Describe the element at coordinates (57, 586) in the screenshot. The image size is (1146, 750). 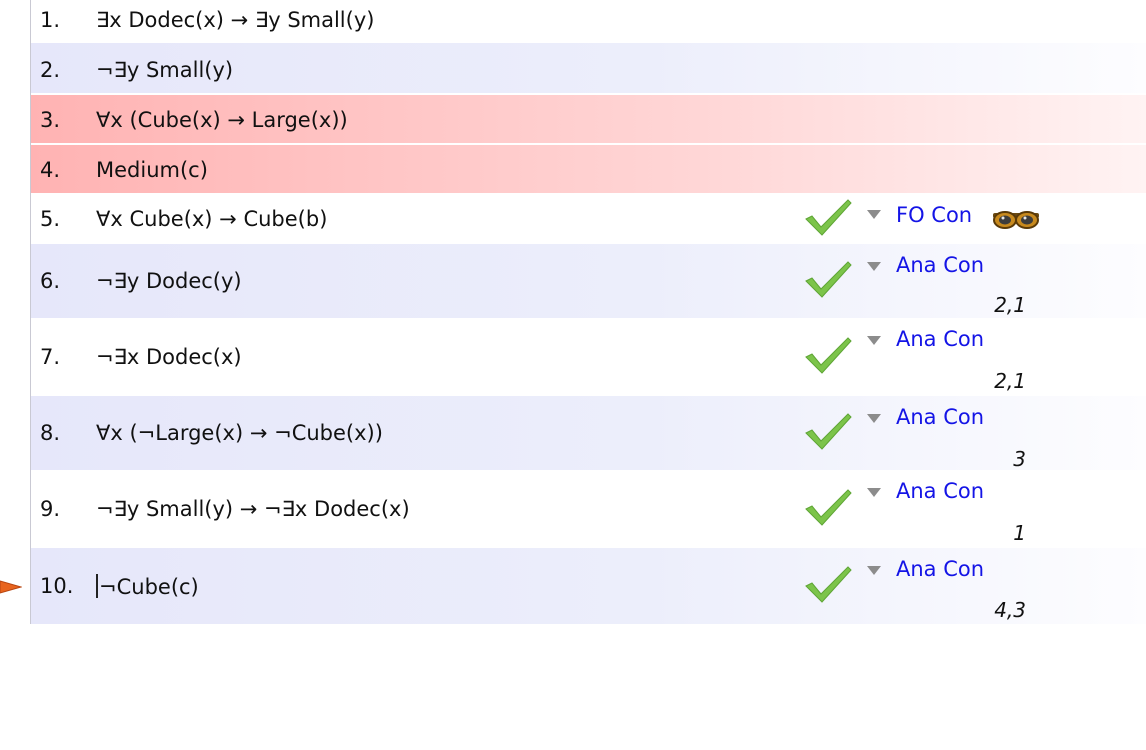
I see `step-number: 10.` at that location.